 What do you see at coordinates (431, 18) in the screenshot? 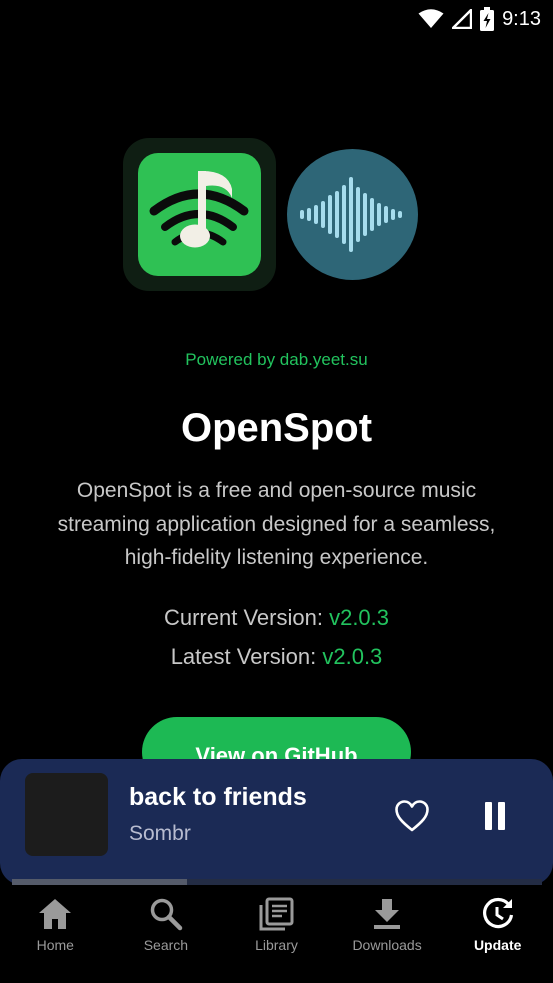
I see `wifi-icon` at bounding box center [431, 18].